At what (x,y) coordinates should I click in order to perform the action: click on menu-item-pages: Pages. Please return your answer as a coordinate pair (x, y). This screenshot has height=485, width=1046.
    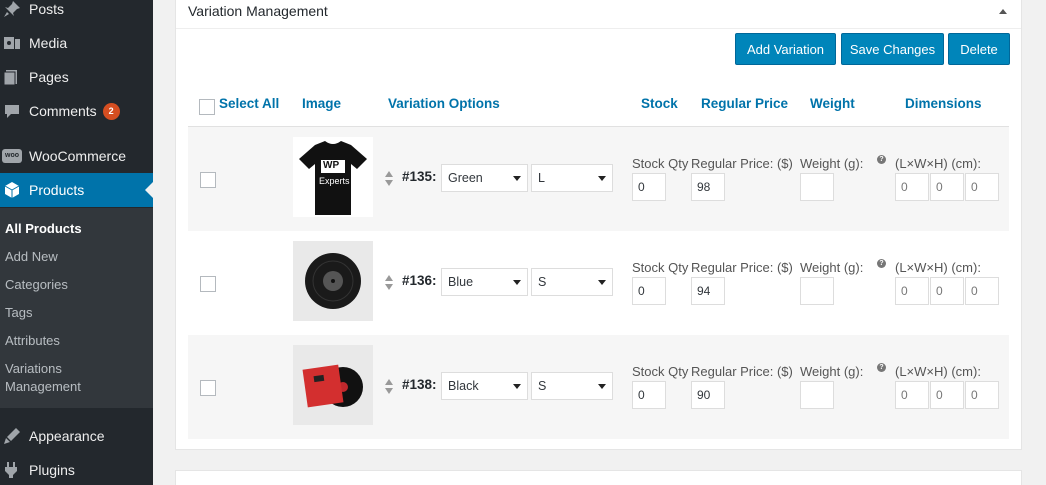
    Looking at the image, I should click on (76, 77).